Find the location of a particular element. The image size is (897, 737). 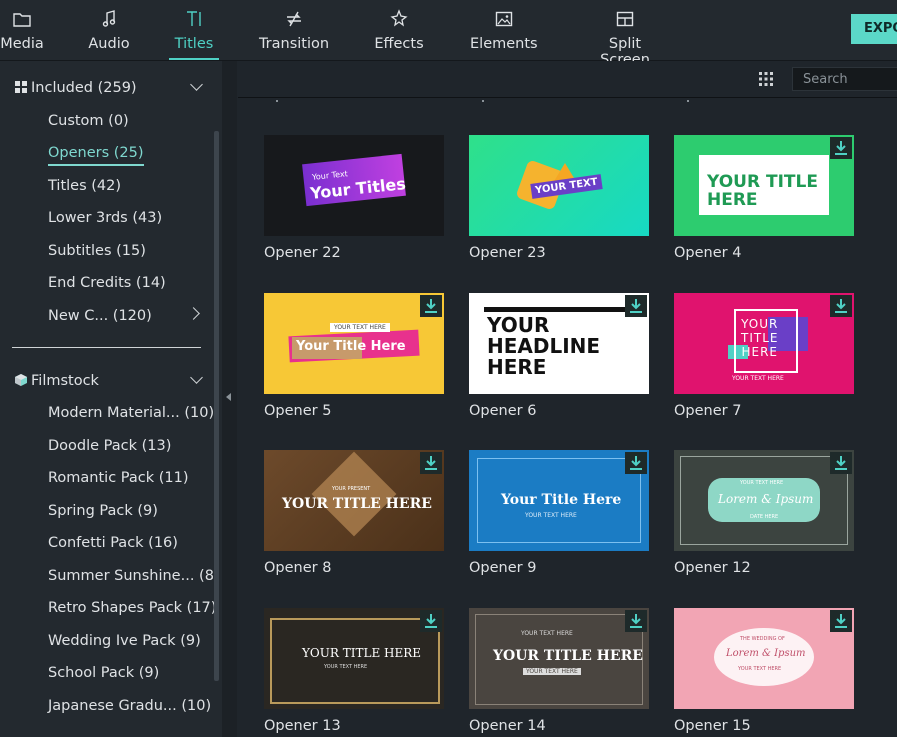

opener-thumbnail: YOUR TEXT is located at coordinates (559, 185).